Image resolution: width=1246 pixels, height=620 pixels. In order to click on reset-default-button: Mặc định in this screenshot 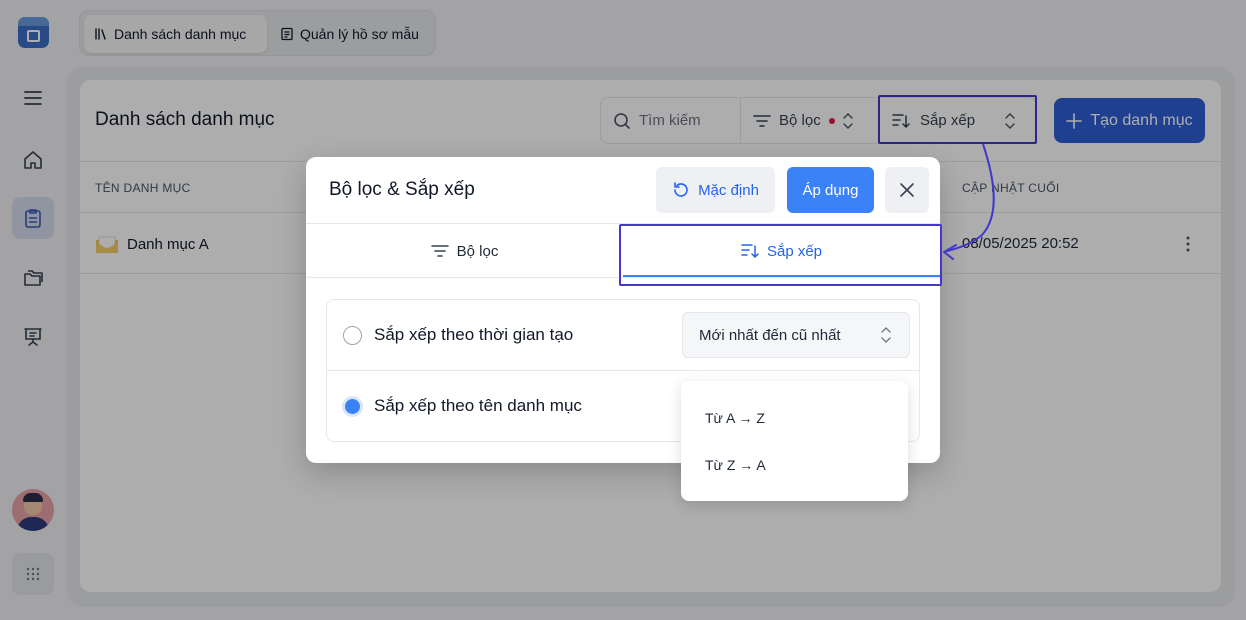, I will do `click(715, 190)`.